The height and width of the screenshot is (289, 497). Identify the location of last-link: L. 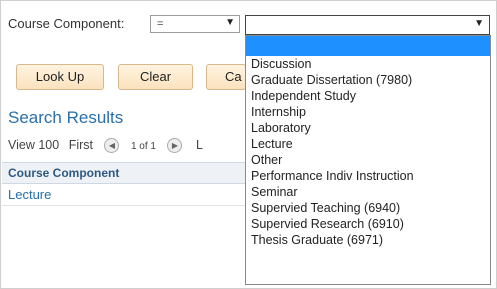
(199, 145).